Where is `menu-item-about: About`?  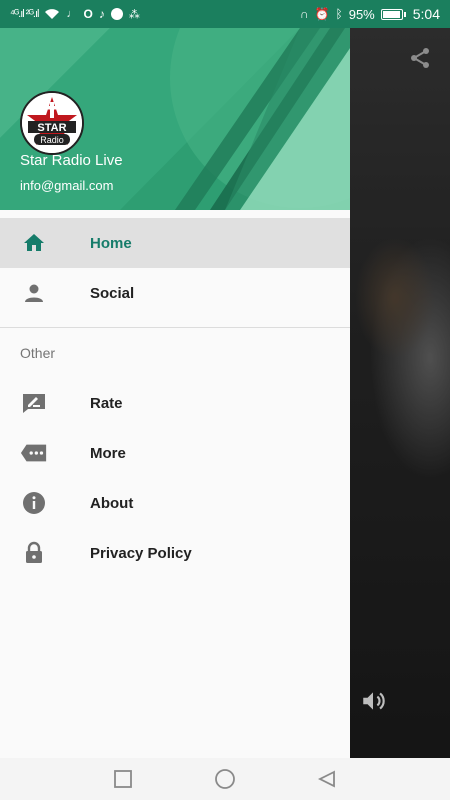 menu-item-about: About is located at coordinates (175, 503).